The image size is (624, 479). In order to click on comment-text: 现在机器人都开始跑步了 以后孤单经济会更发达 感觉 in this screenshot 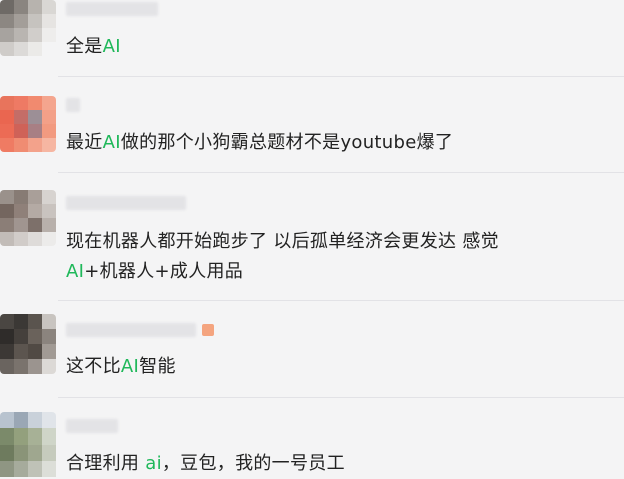, I will do `click(282, 241)`.